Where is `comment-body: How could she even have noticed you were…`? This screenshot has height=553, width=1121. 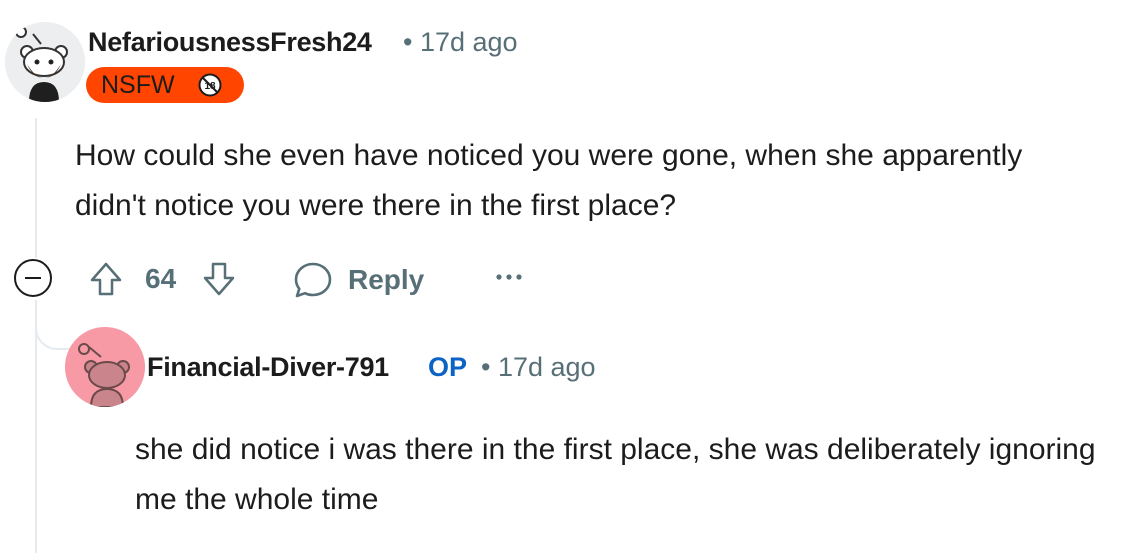 comment-body: How could she even have noticed you were… is located at coordinates (549, 180).